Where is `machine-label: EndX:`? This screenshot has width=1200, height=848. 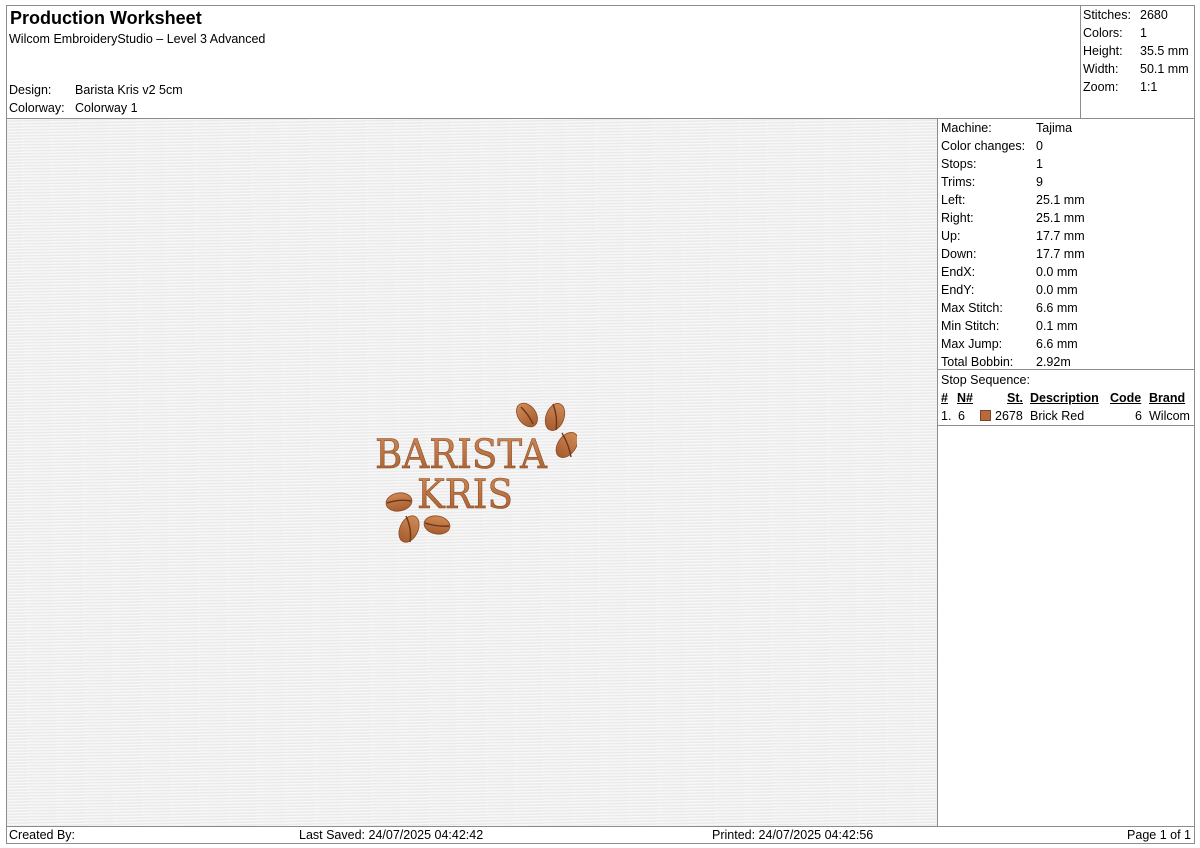
machine-label: EndX: is located at coordinates (958, 272).